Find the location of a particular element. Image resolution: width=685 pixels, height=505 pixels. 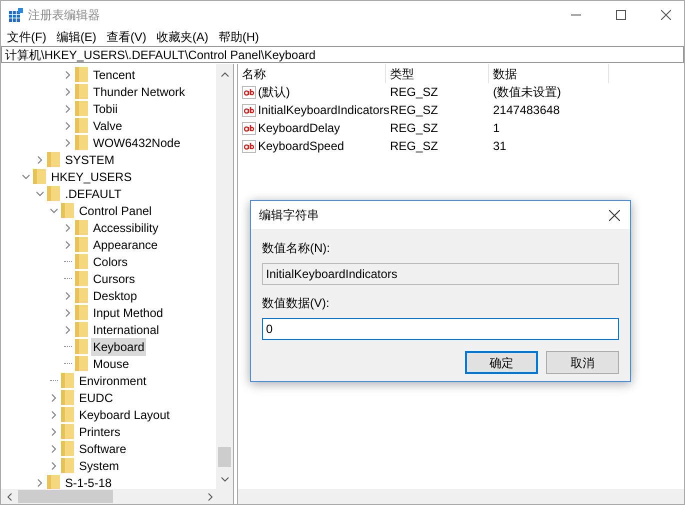

tree-item: Software is located at coordinates (102, 449).